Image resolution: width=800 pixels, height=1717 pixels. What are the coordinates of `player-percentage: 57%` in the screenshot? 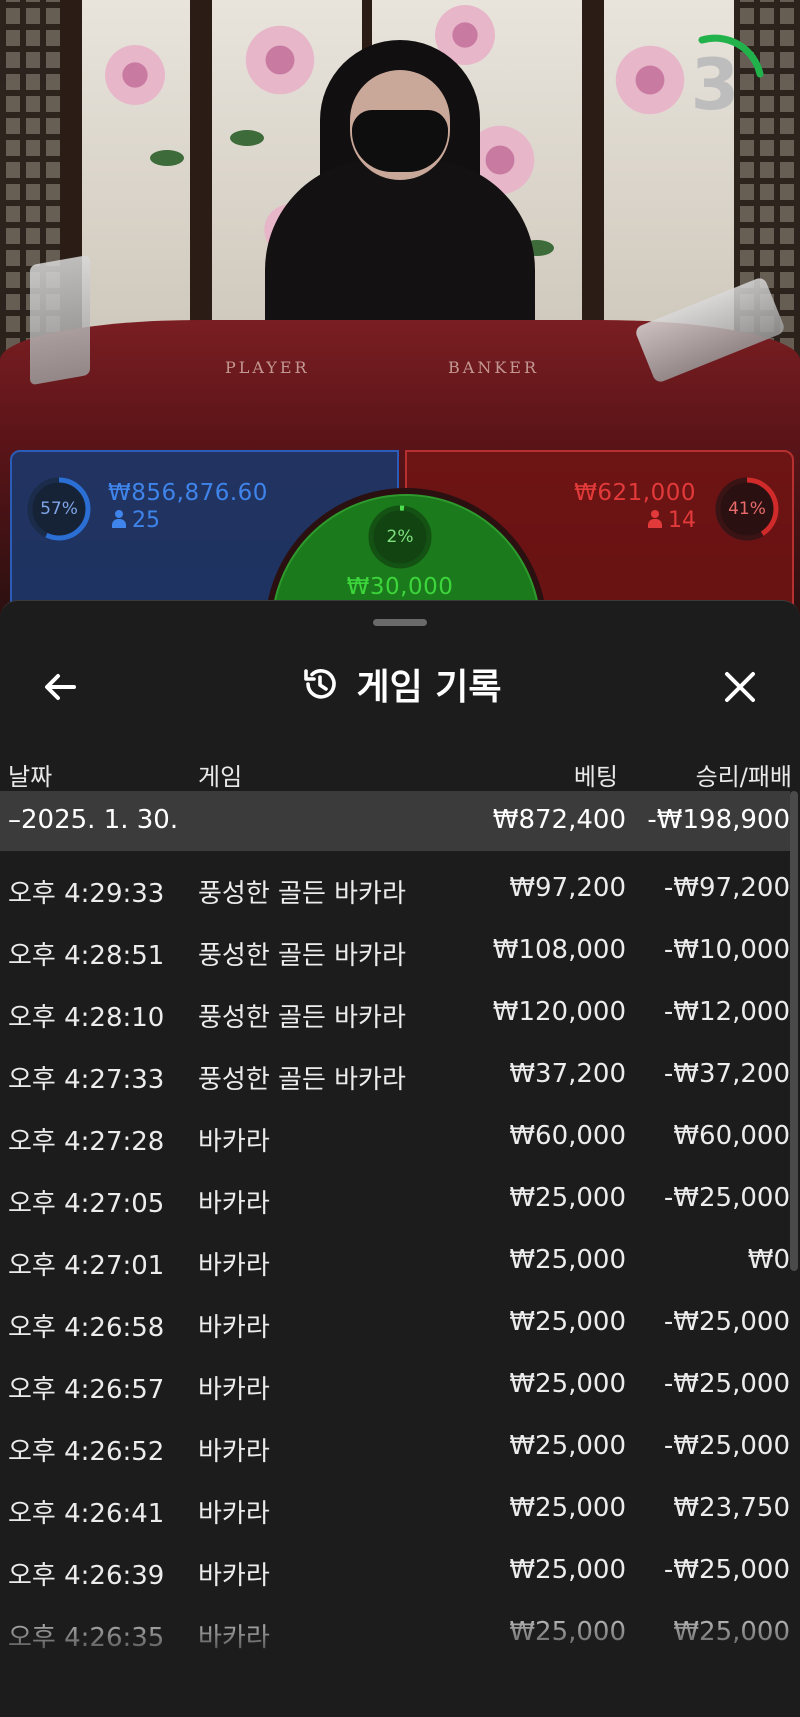 It's located at (59, 509).